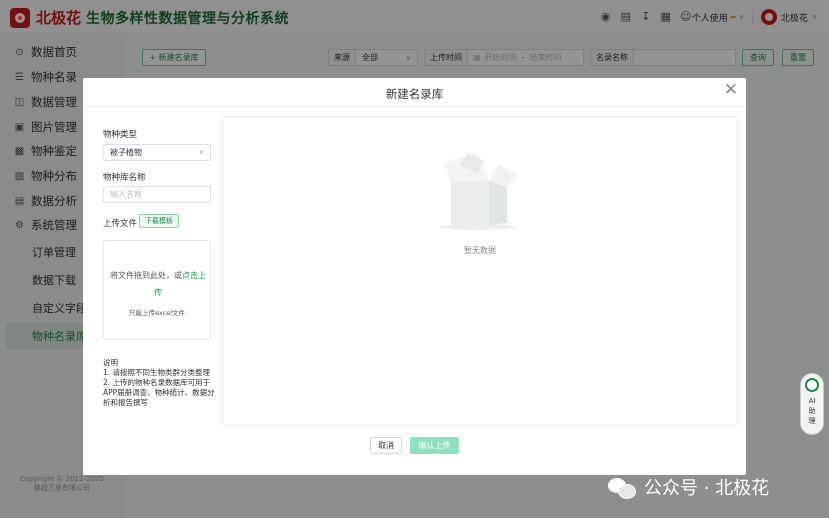 This screenshot has height=518, width=829. I want to click on dropzone-instruction: 将文件拖到此处，或, so click(146, 275).